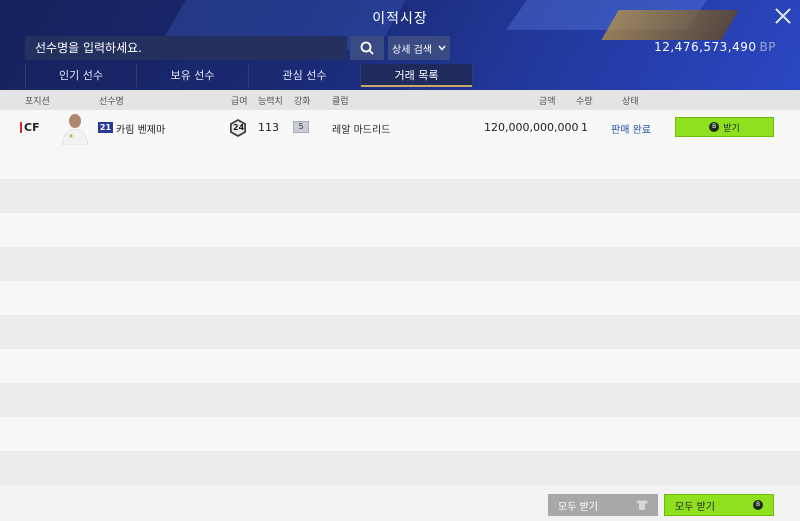 This screenshot has width=800, height=521. What do you see at coordinates (767, 47) in the screenshot?
I see `bp-unit: BP` at bounding box center [767, 47].